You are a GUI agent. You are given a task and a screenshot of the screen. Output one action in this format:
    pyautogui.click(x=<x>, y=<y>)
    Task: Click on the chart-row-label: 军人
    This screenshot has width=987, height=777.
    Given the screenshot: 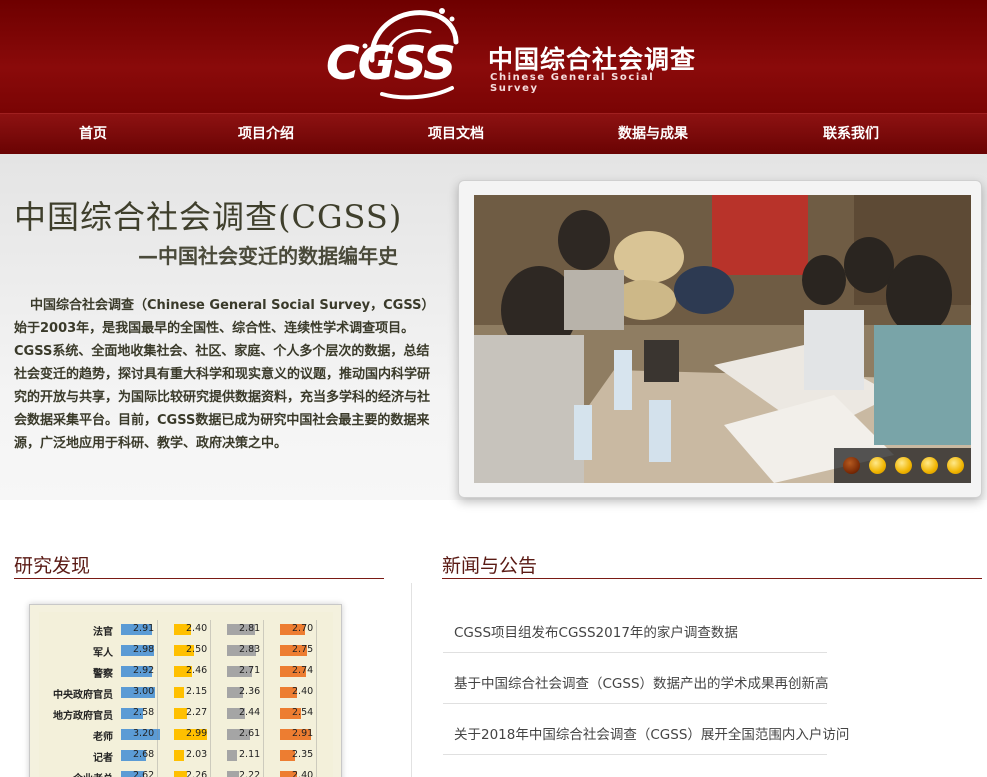 What is the action you would take?
    pyautogui.click(x=103, y=653)
    